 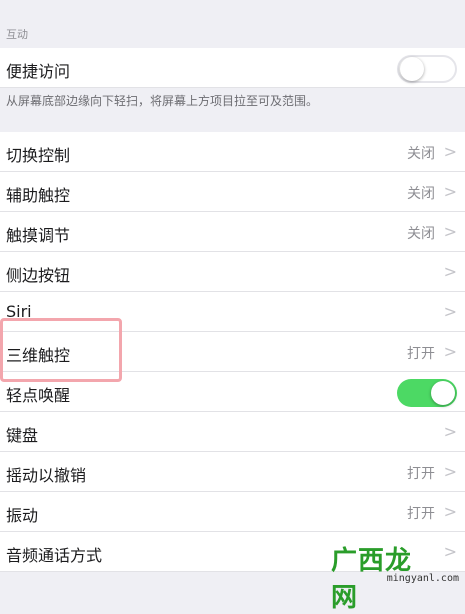 I want to click on row-keyboard: 键盘 >, so click(x=232, y=432).